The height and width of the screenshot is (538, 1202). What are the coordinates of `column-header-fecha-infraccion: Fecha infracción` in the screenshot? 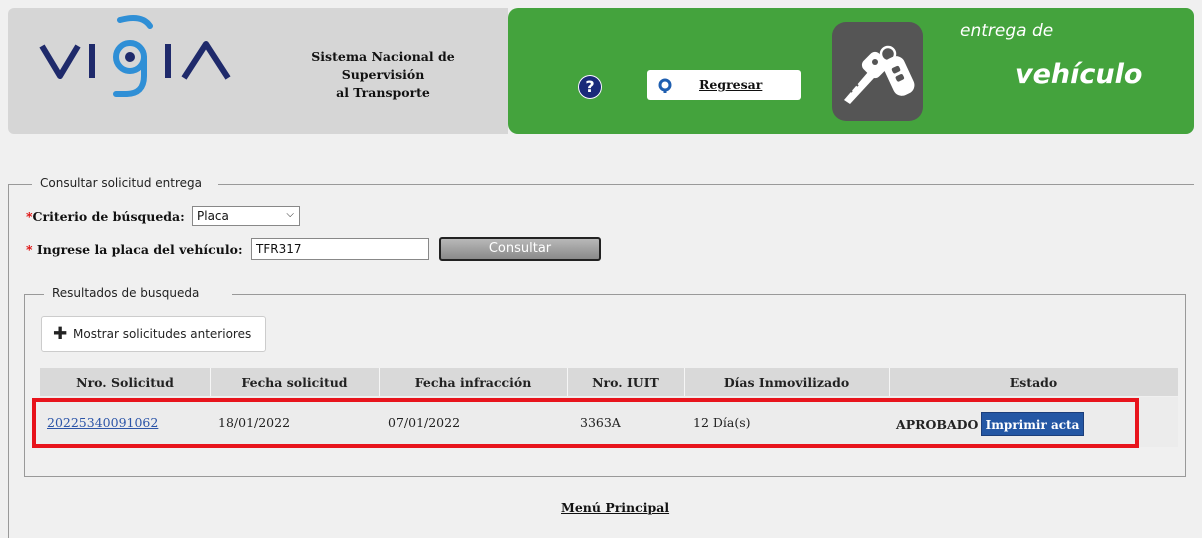 It's located at (473, 382).